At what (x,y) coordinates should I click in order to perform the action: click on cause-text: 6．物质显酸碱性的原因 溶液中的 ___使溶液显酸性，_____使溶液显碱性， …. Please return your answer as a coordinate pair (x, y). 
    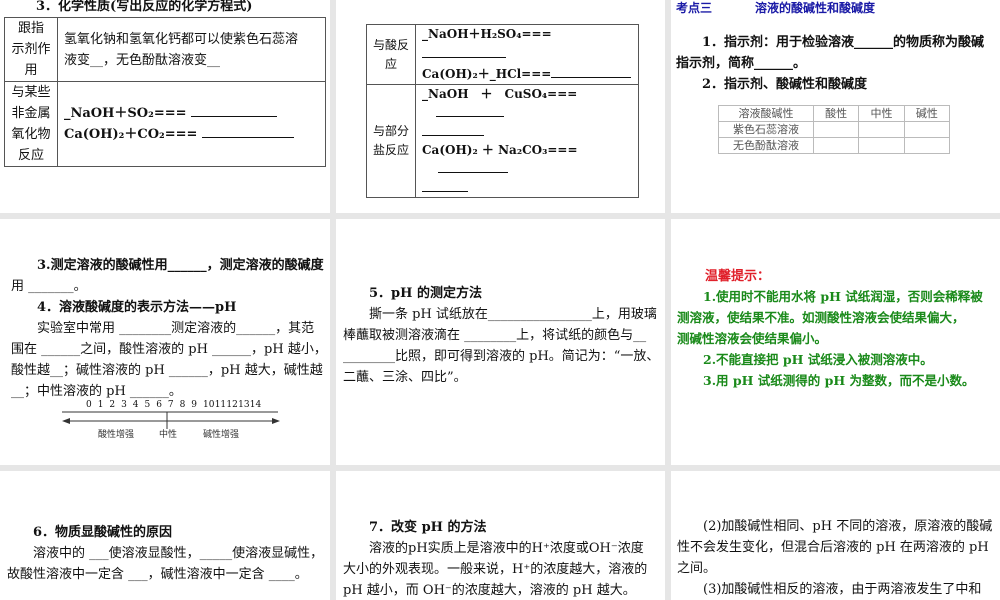
    Looking at the image, I should click on (165, 553).